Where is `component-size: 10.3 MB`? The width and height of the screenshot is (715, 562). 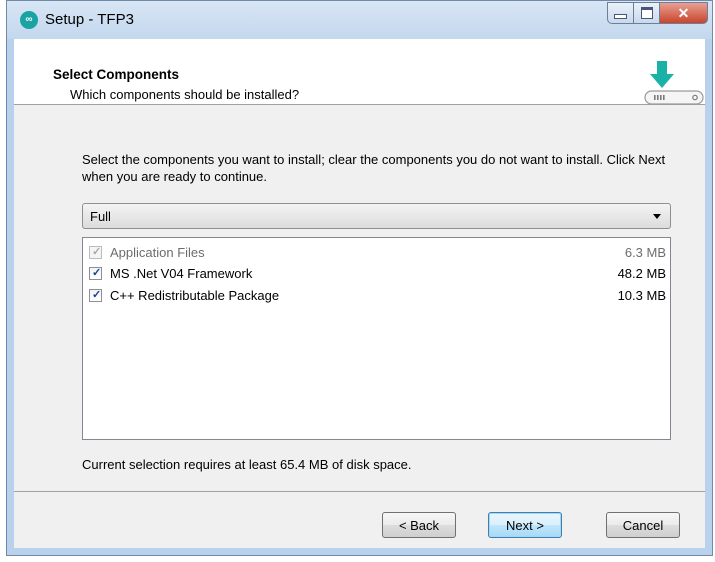 component-size: 10.3 MB is located at coordinates (641, 295).